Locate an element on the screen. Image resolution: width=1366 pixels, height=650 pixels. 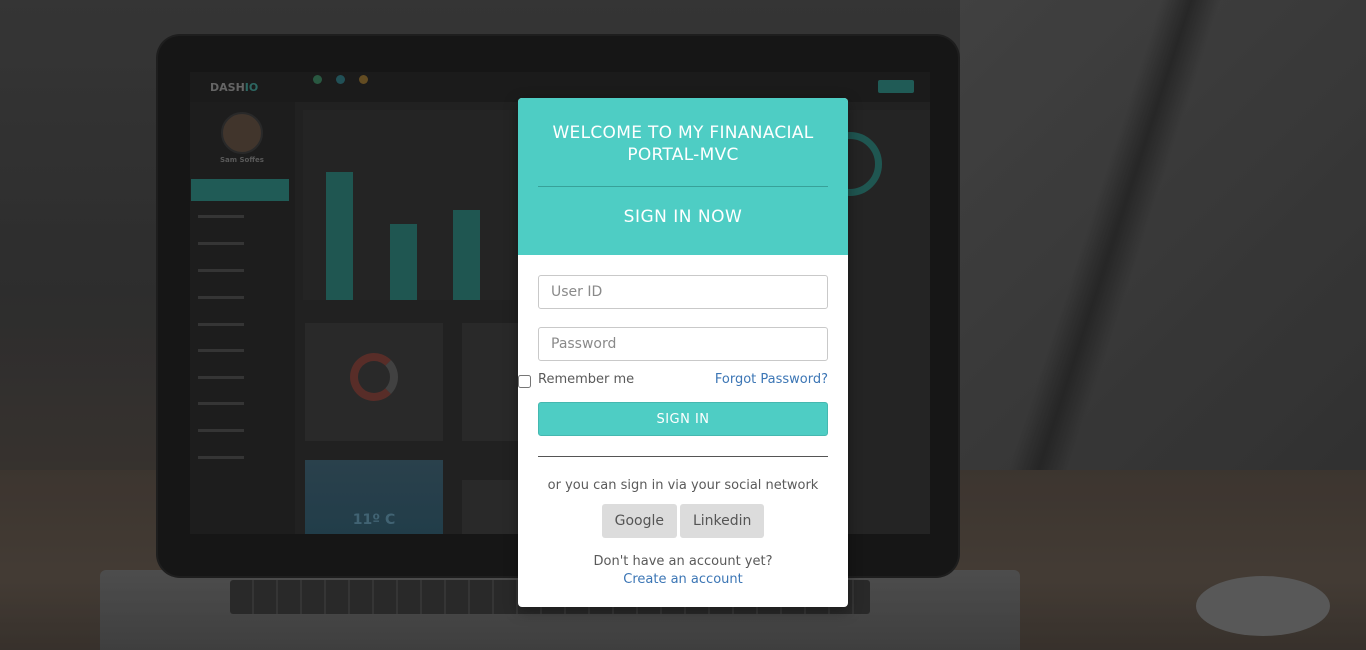
welcome-title: WELCOME TO MY FINANACIAL PORTAL-MVC is located at coordinates (683, 144).